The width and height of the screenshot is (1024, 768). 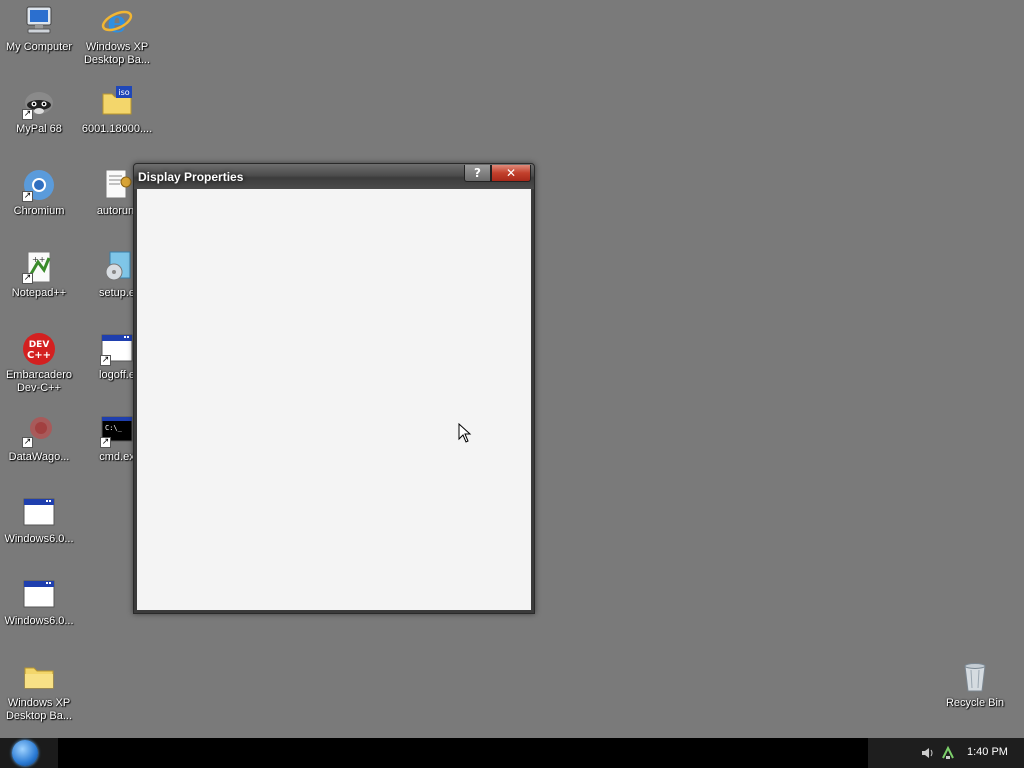 I want to click on close-icon: ✕, so click(x=511, y=173).